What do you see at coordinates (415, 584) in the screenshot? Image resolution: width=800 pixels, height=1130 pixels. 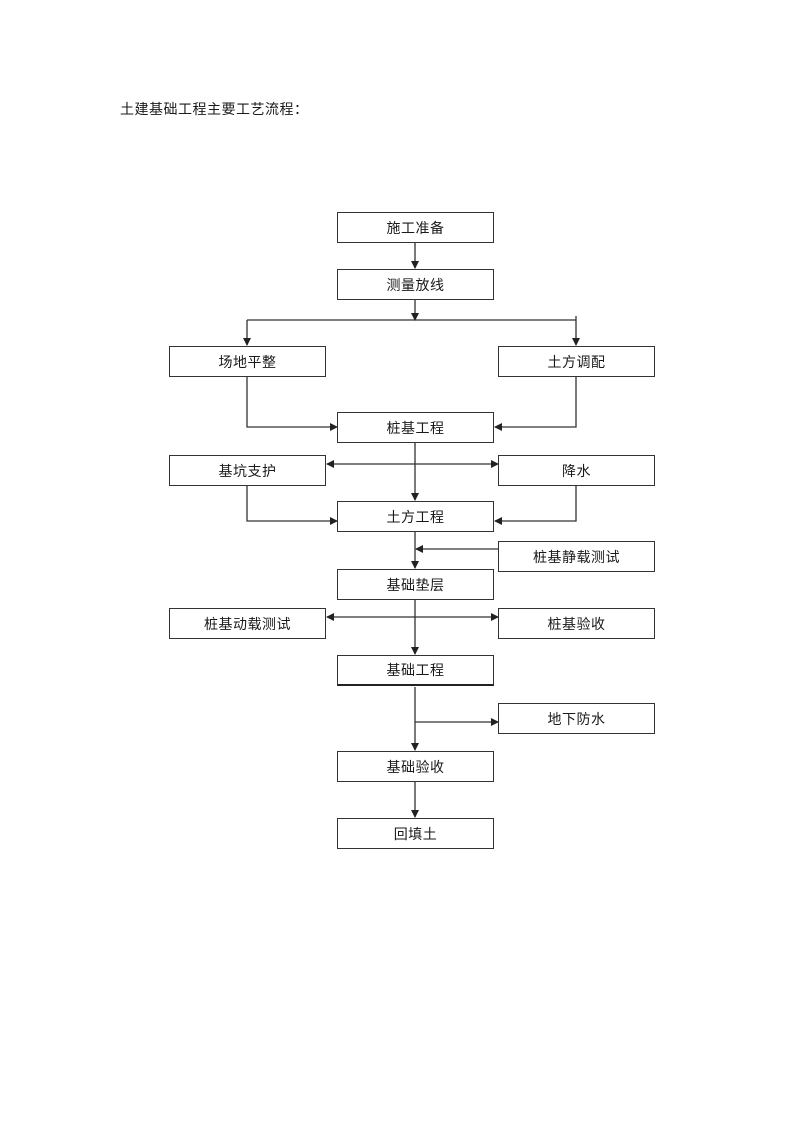 I see `node-foundation-cushion: 基础垫层` at bounding box center [415, 584].